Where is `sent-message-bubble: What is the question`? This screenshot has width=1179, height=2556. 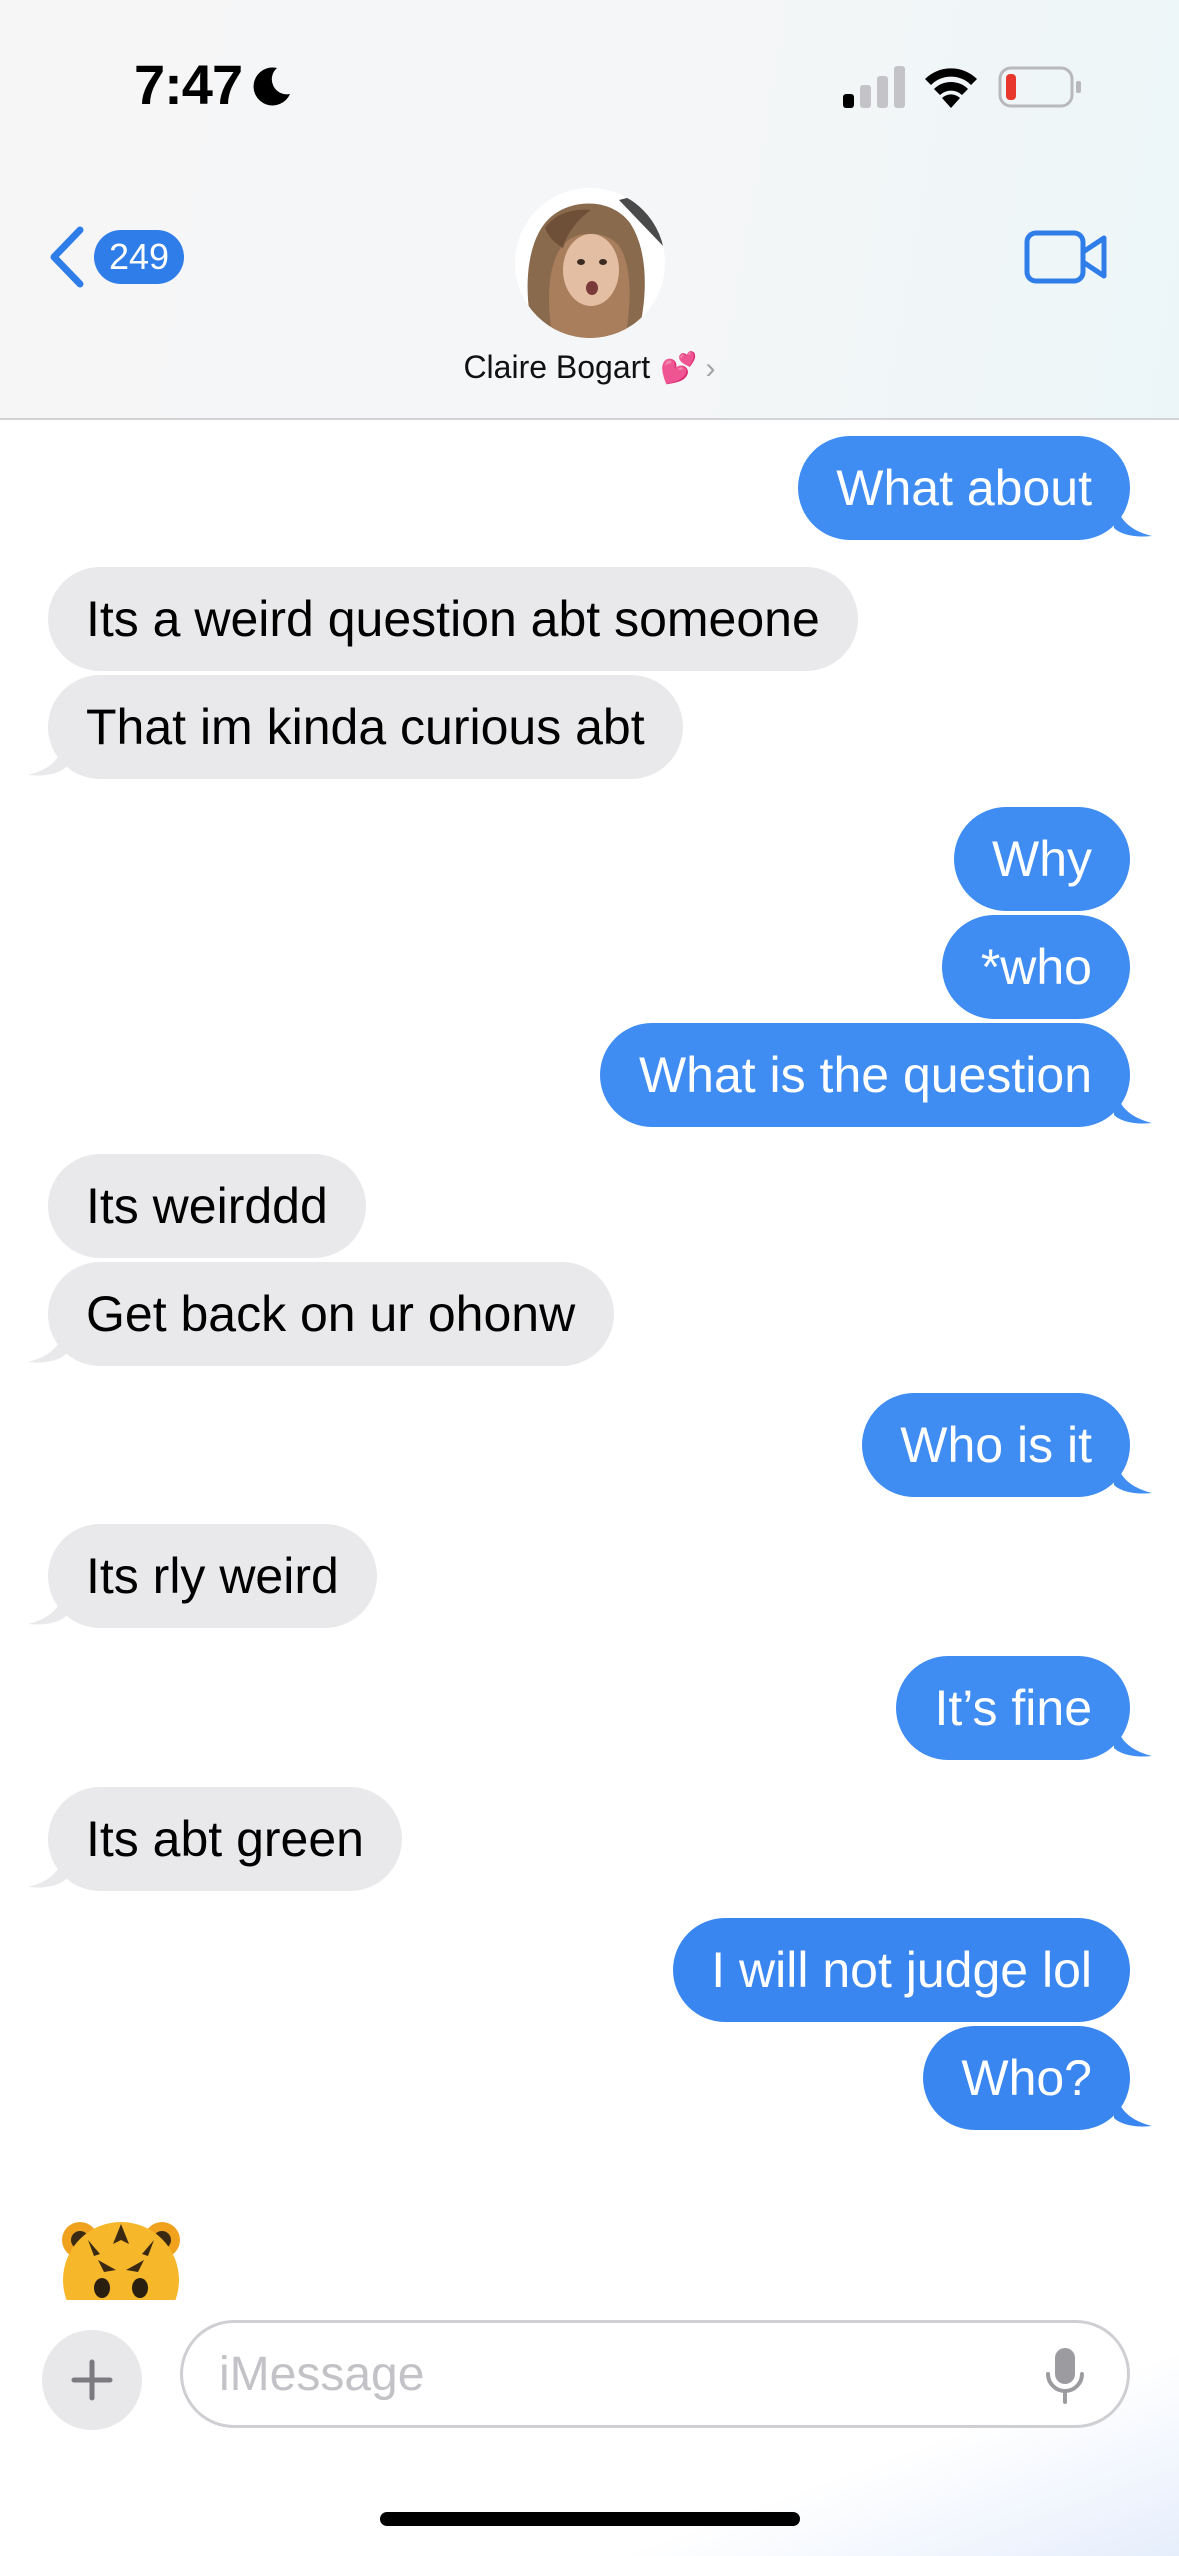 sent-message-bubble: What is the question is located at coordinates (865, 1075).